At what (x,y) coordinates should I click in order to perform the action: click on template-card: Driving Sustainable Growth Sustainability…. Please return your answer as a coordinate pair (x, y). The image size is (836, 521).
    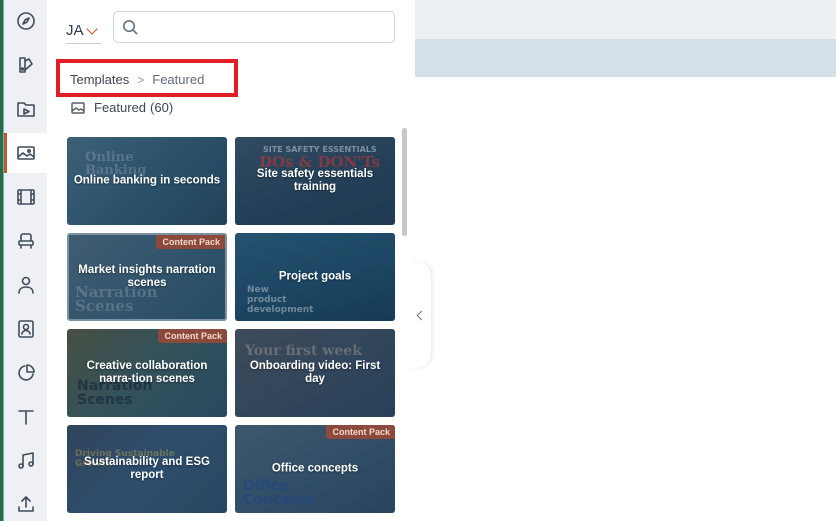
    Looking at the image, I should click on (147, 469).